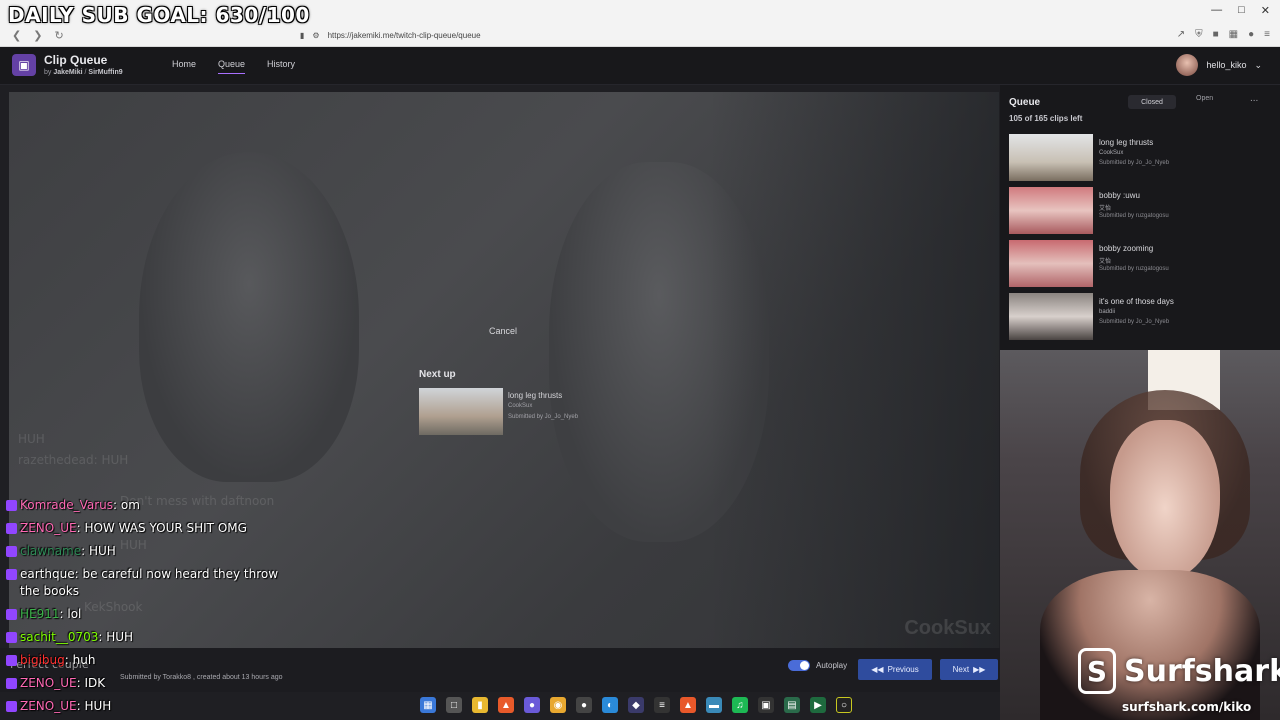  I want to click on chat-message-body: HE911: lol, so click(50, 614).